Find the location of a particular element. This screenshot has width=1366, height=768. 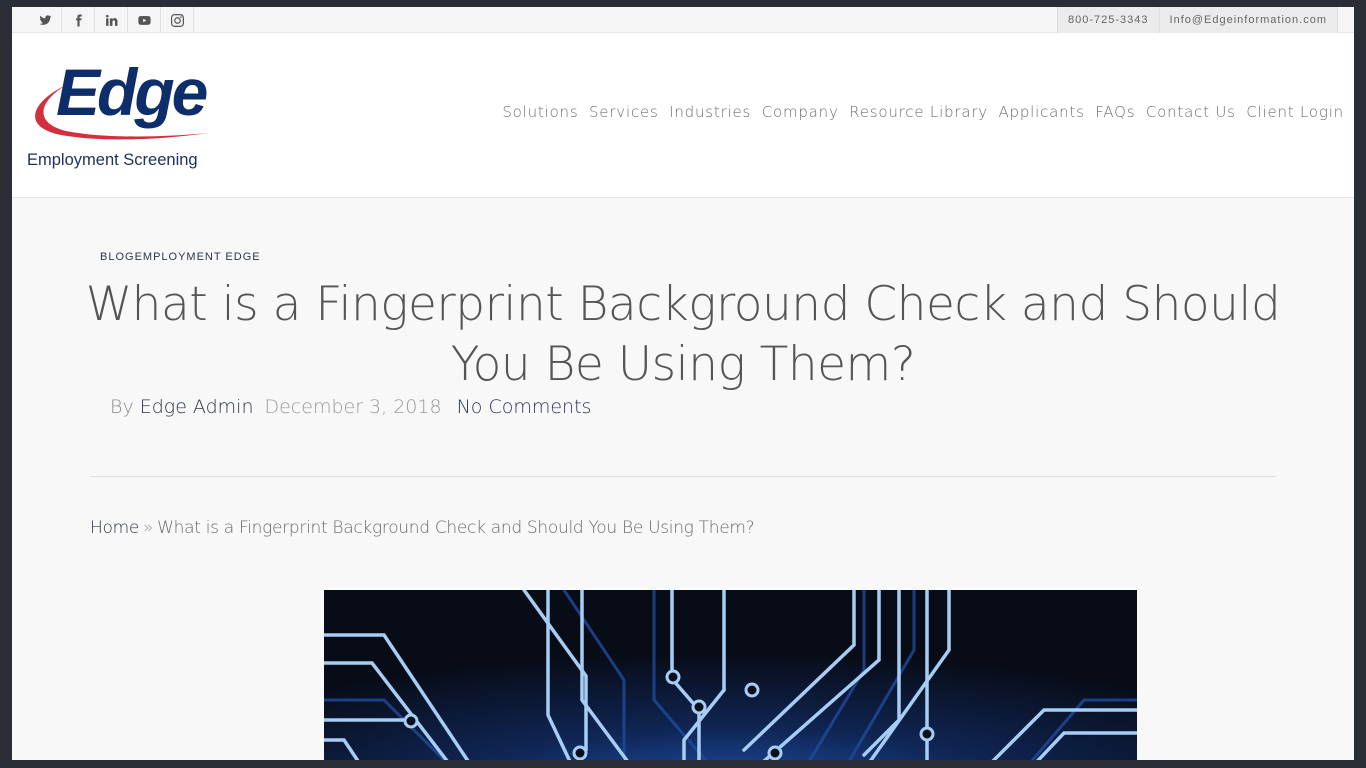

twitter-icon is located at coordinates (45, 19).